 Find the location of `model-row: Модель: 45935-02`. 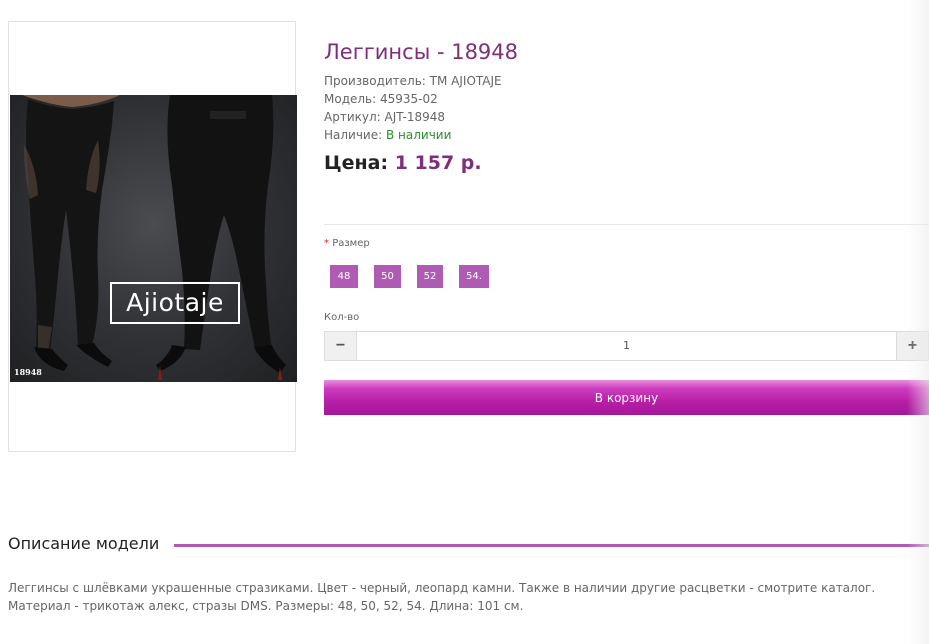

model-row: Модель: 45935-02 is located at coordinates (381, 99).